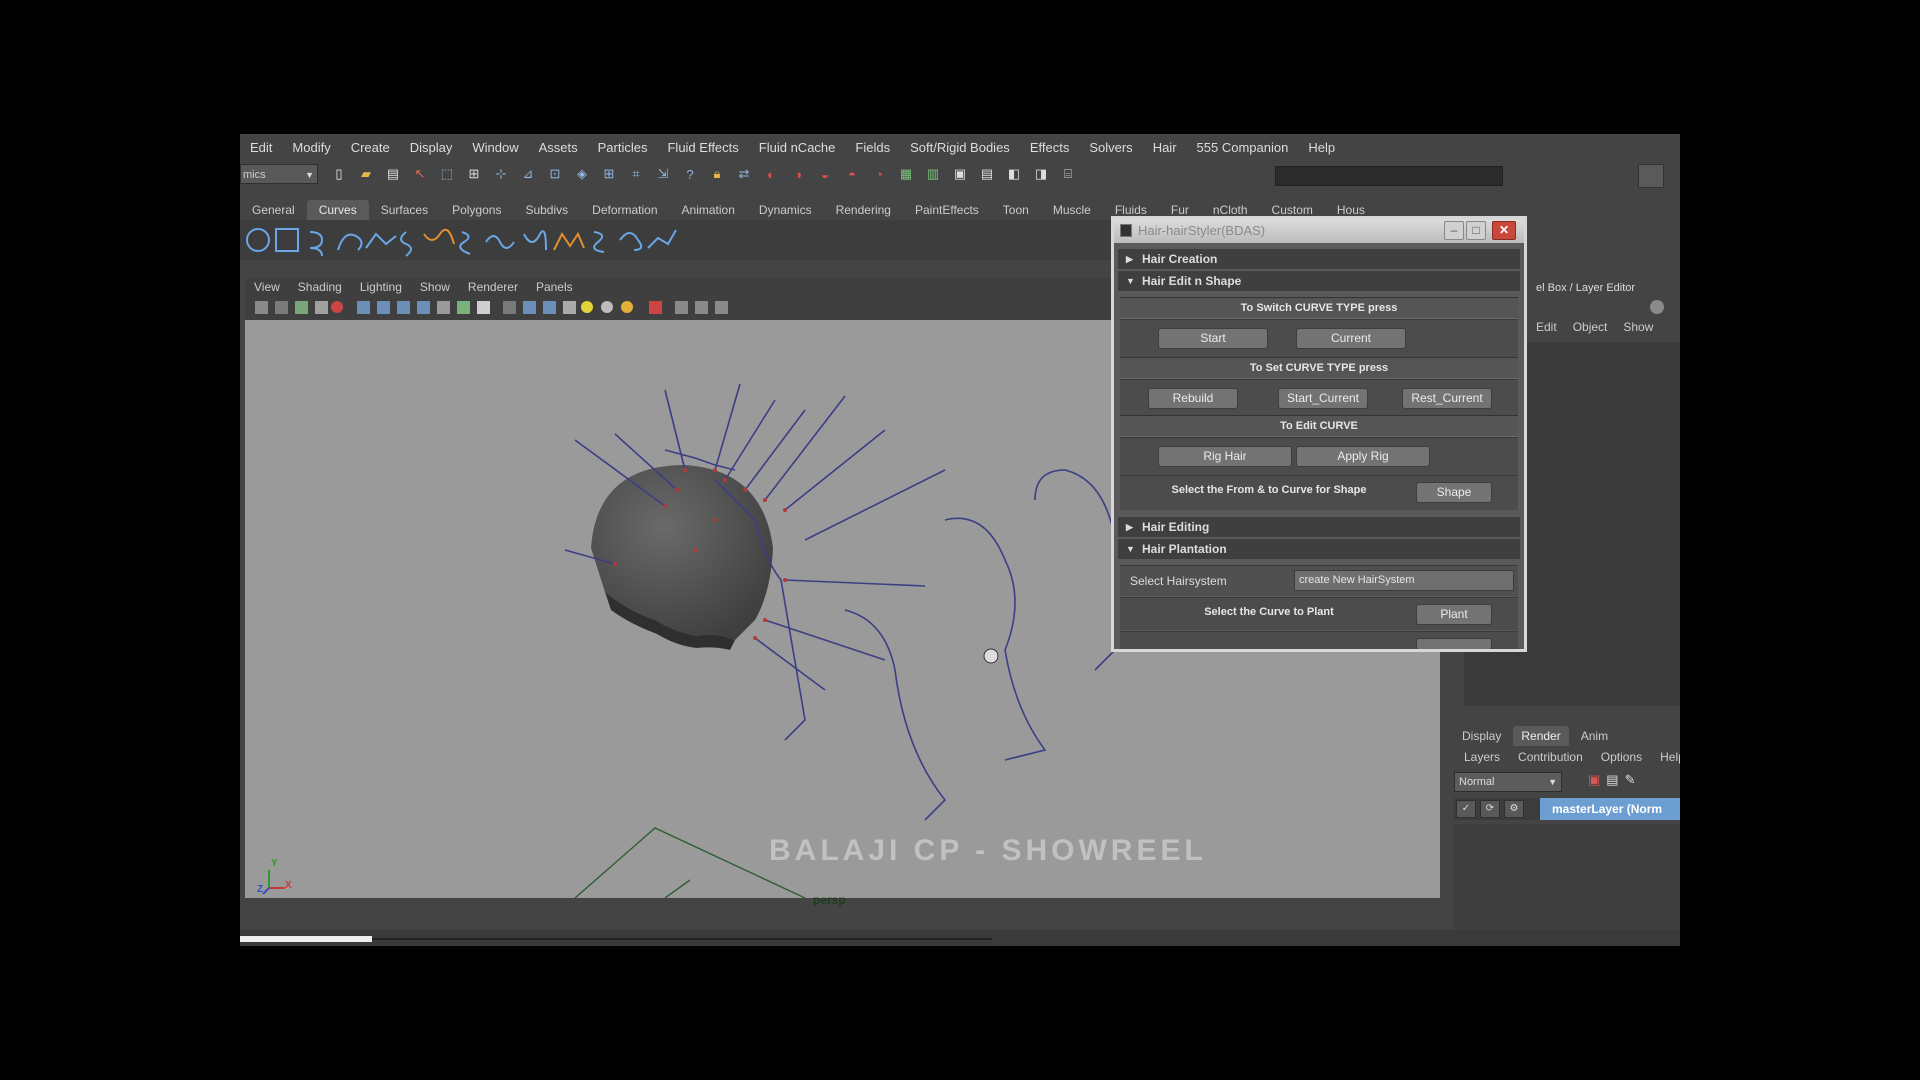 The height and width of the screenshot is (1080, 1920). What do you see at coordinates (420, 174) in the screenshot?
I see `select-hierarchy-icon: ↖` at bounding box center [420, 174].